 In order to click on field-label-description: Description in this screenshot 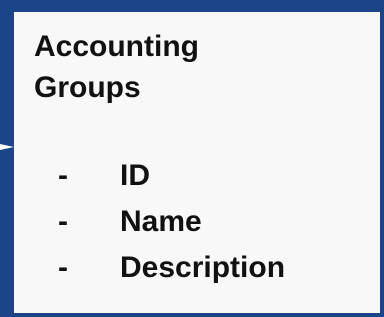, I will do `click(203, 267)`.